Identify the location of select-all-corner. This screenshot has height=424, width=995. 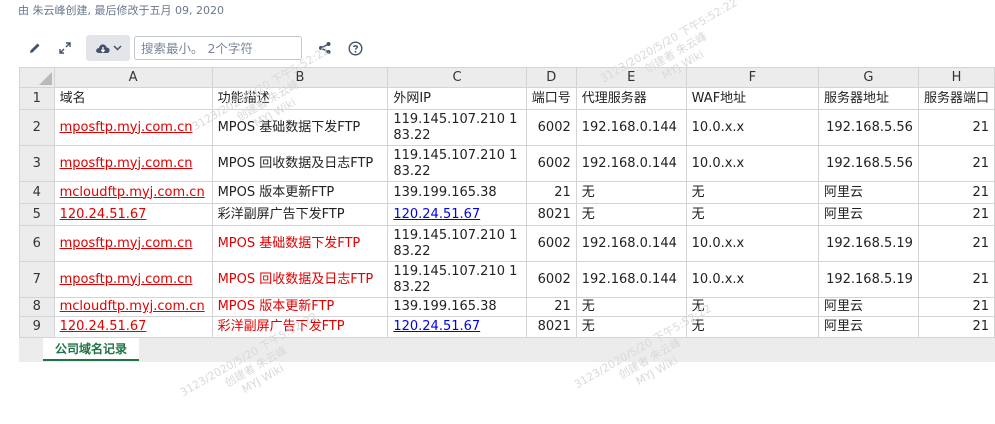
(37, 77).